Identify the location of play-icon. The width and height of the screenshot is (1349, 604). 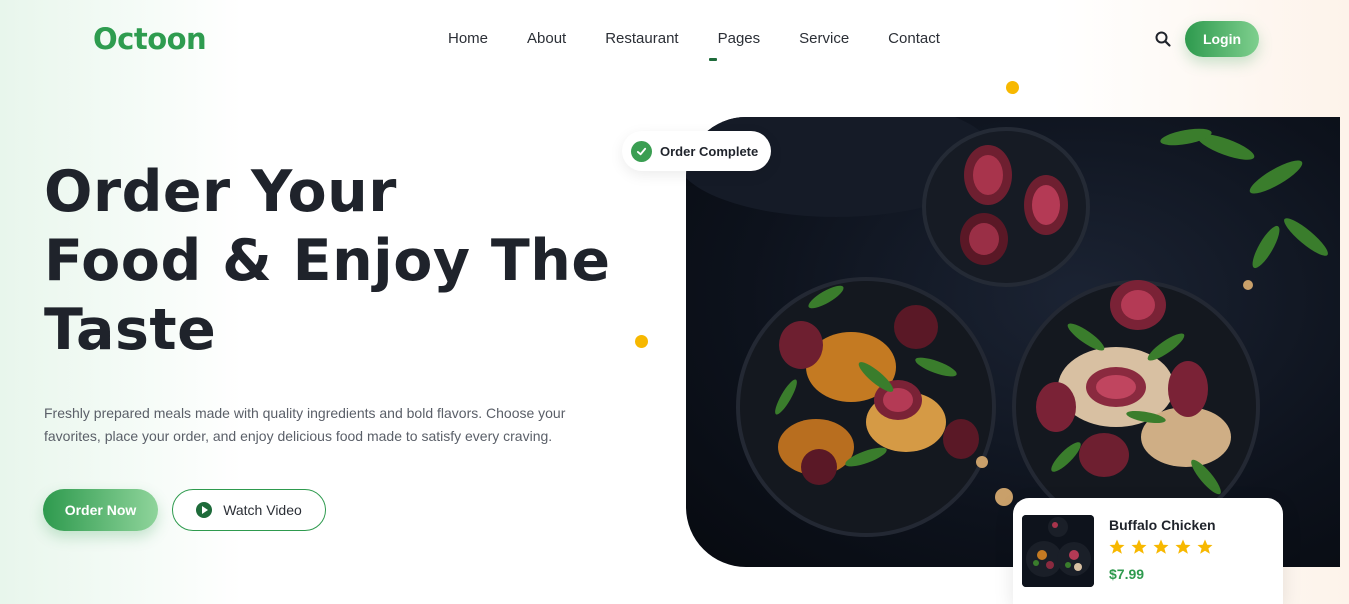
(204, 510).